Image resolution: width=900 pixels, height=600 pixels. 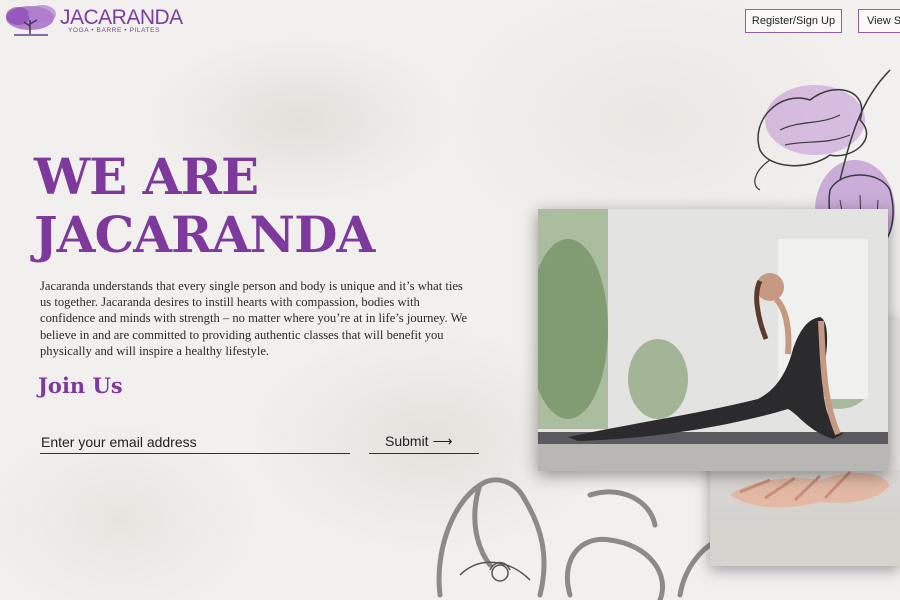 I want to click on hero-title: WE ARE JACARANDA, so click(x=204, y=205).